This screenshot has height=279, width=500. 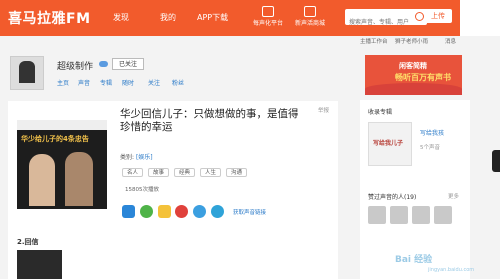 I want to click on get-sound-link: 获取声音链接, so click(x=249, y=212).